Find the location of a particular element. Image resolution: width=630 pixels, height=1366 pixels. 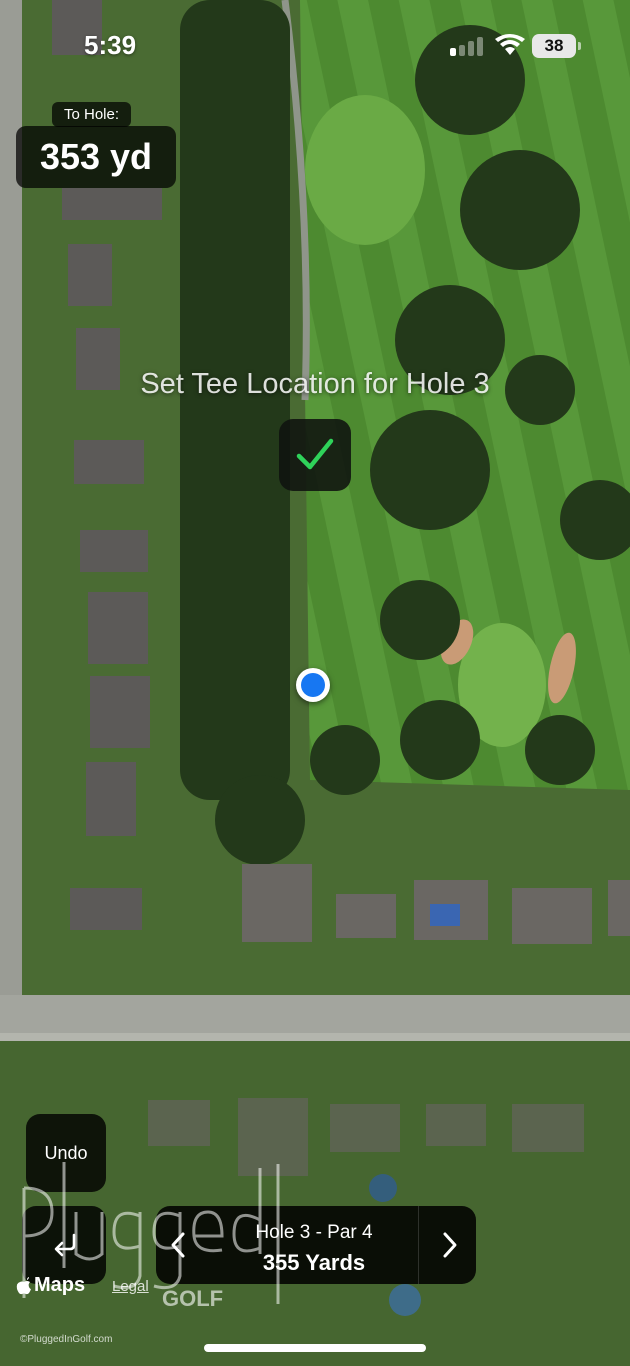

checkmark-icon is located at coordinates (315, 454).